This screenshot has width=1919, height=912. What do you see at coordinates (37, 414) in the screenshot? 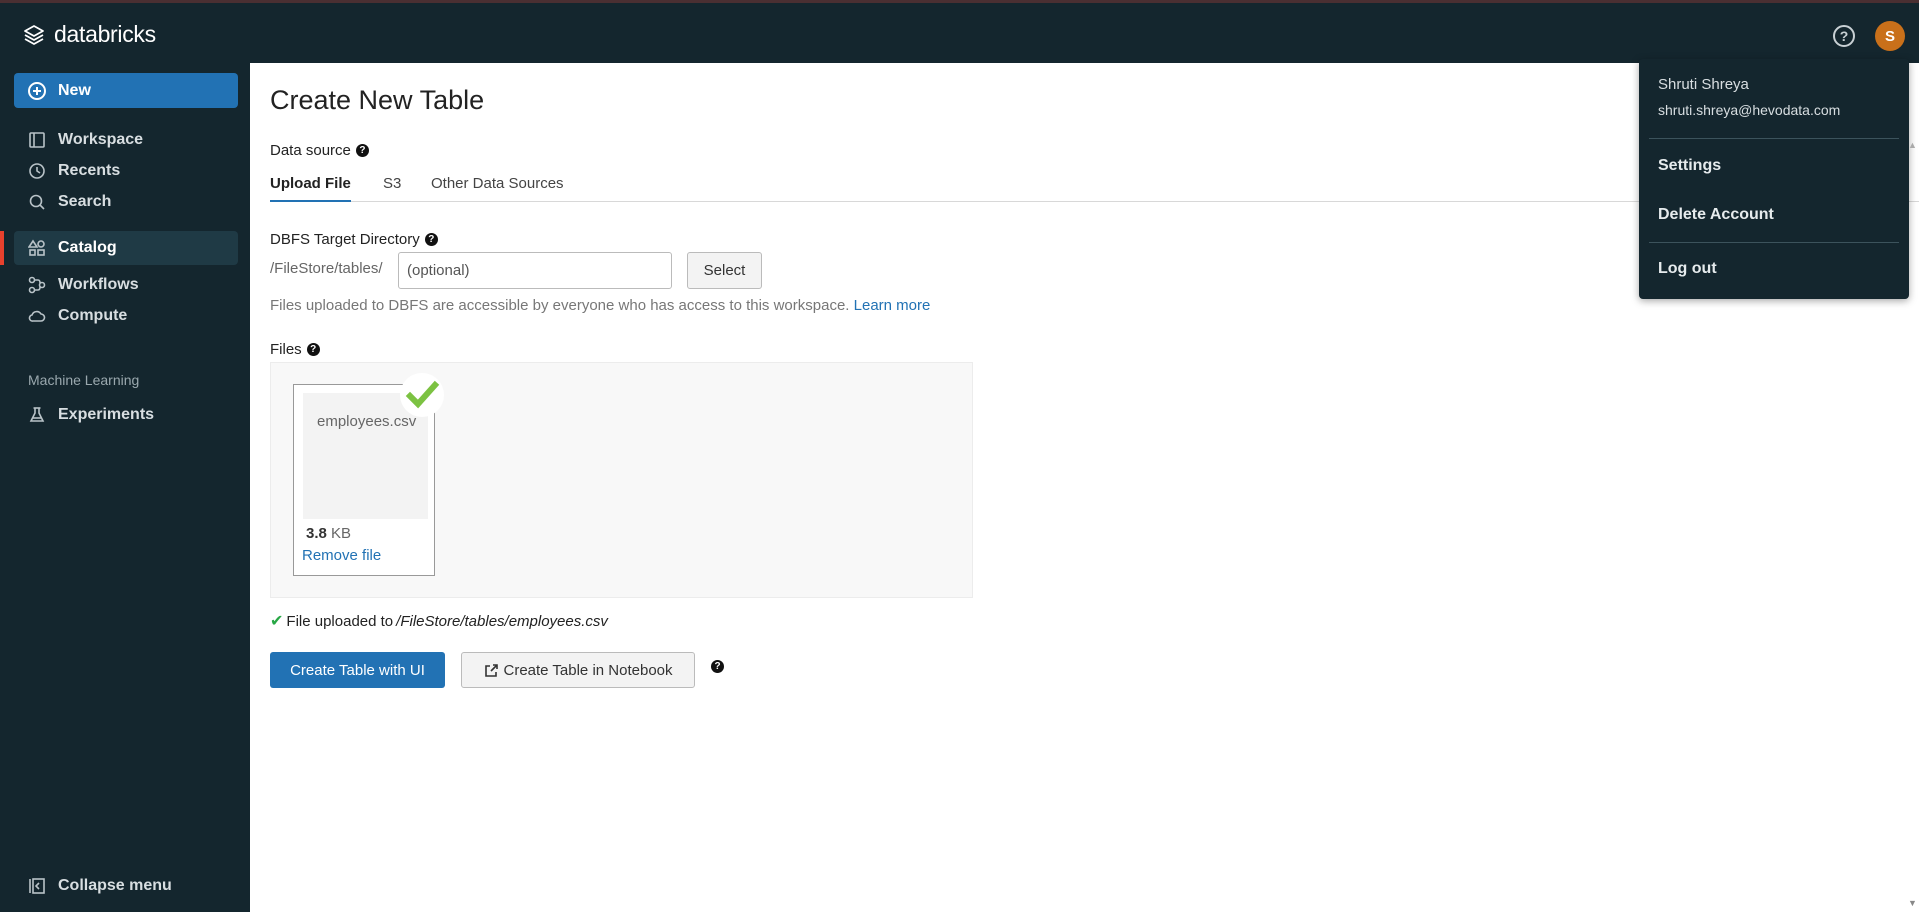
I see `flask-icon` at bounding box center [37, 414].